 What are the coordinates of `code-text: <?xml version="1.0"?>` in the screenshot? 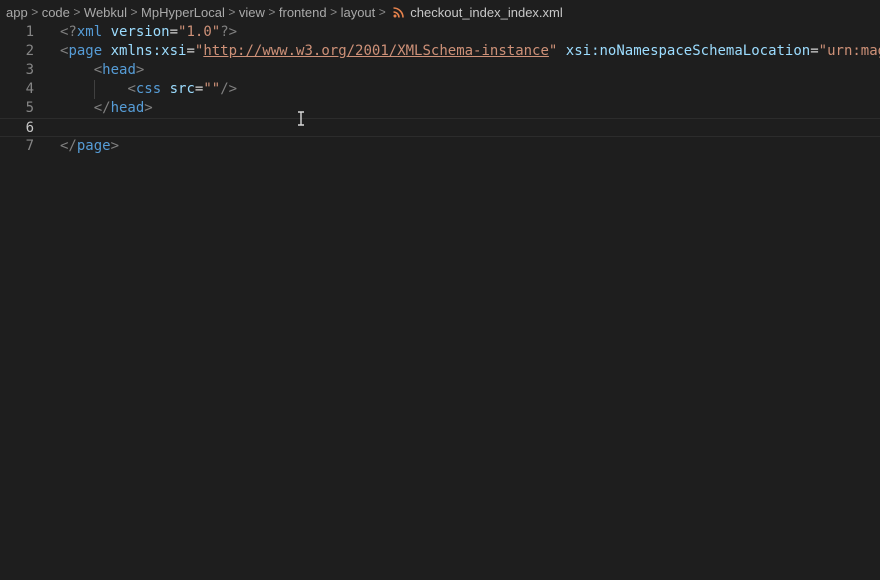 It's located at (148, 32).